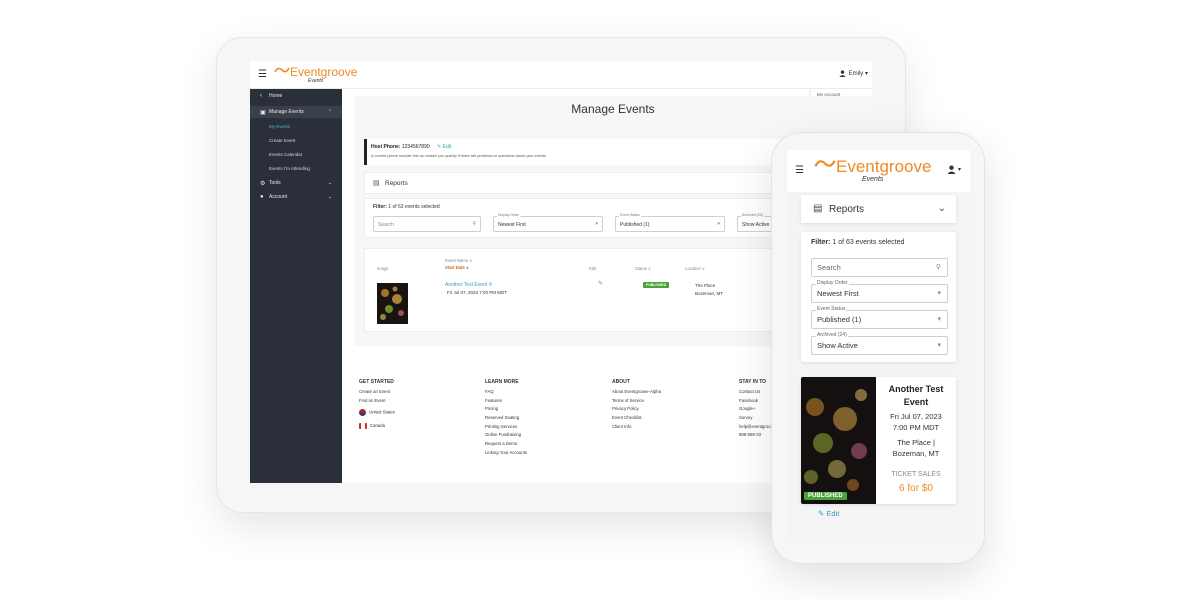 This screenshot has width=1200, height=600. What do you see at coordinates (377, 427) in the screenshot?
I see `country-canada: Canada` at bounding box center [377, 427].